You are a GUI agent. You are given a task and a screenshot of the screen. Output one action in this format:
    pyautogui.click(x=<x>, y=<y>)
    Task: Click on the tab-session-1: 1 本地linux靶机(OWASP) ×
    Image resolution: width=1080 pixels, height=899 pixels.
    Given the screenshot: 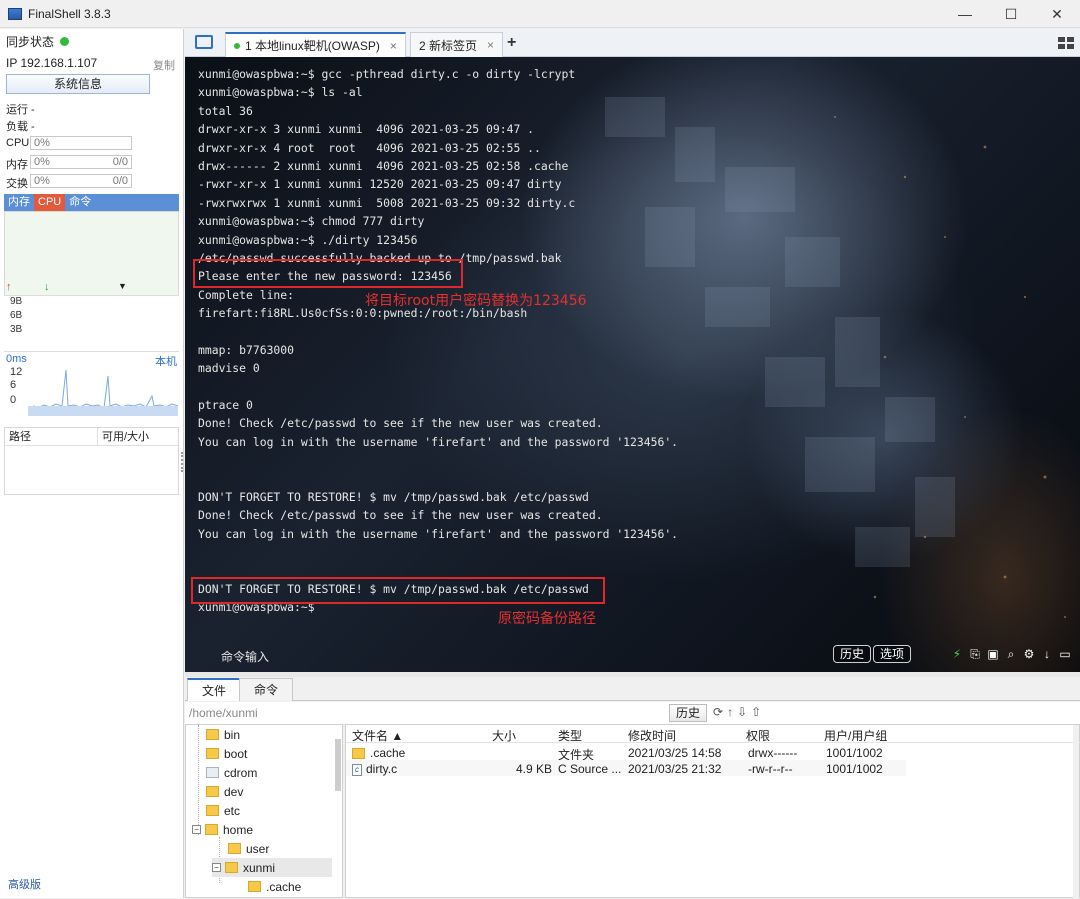 What is the action you would take?
    pyautogui.click(x=315, y=44)
    